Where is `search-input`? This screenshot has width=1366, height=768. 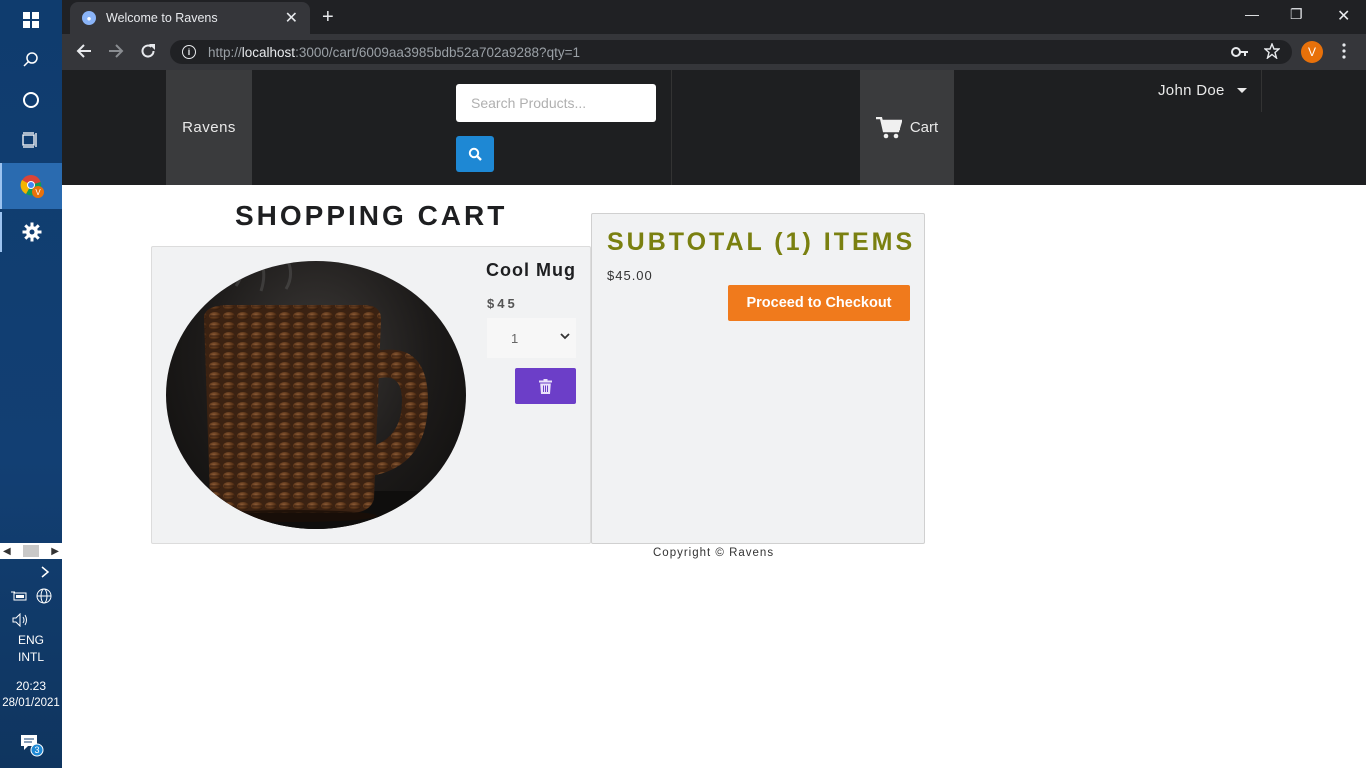 search-input is located at coordinates (556, 103).